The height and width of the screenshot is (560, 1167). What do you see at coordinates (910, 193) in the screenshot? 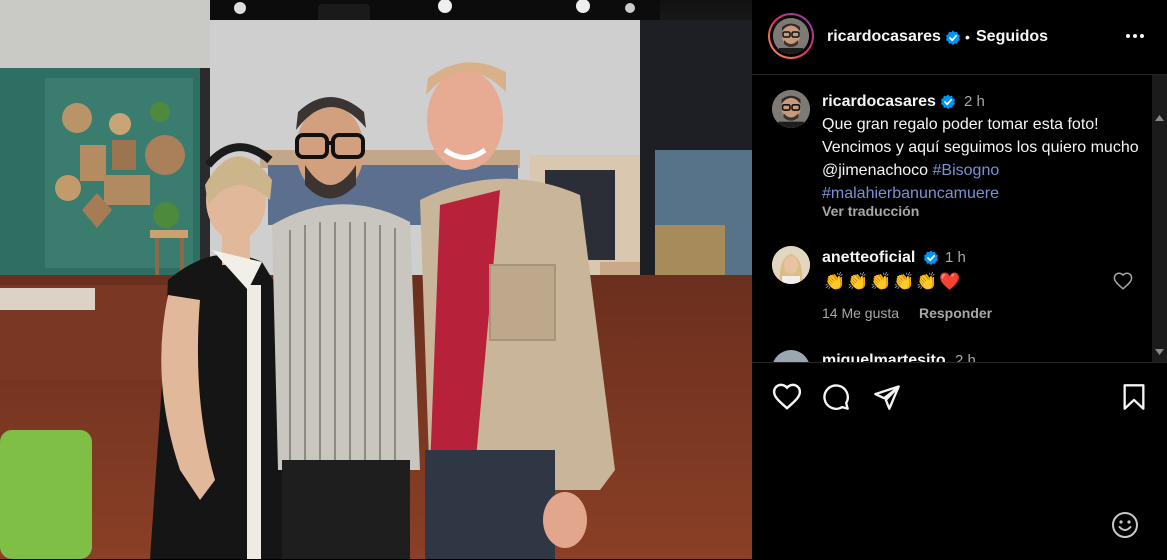
I see `hashtag-link: #malahierbanuncamuere` at bounding box center [910, 193].